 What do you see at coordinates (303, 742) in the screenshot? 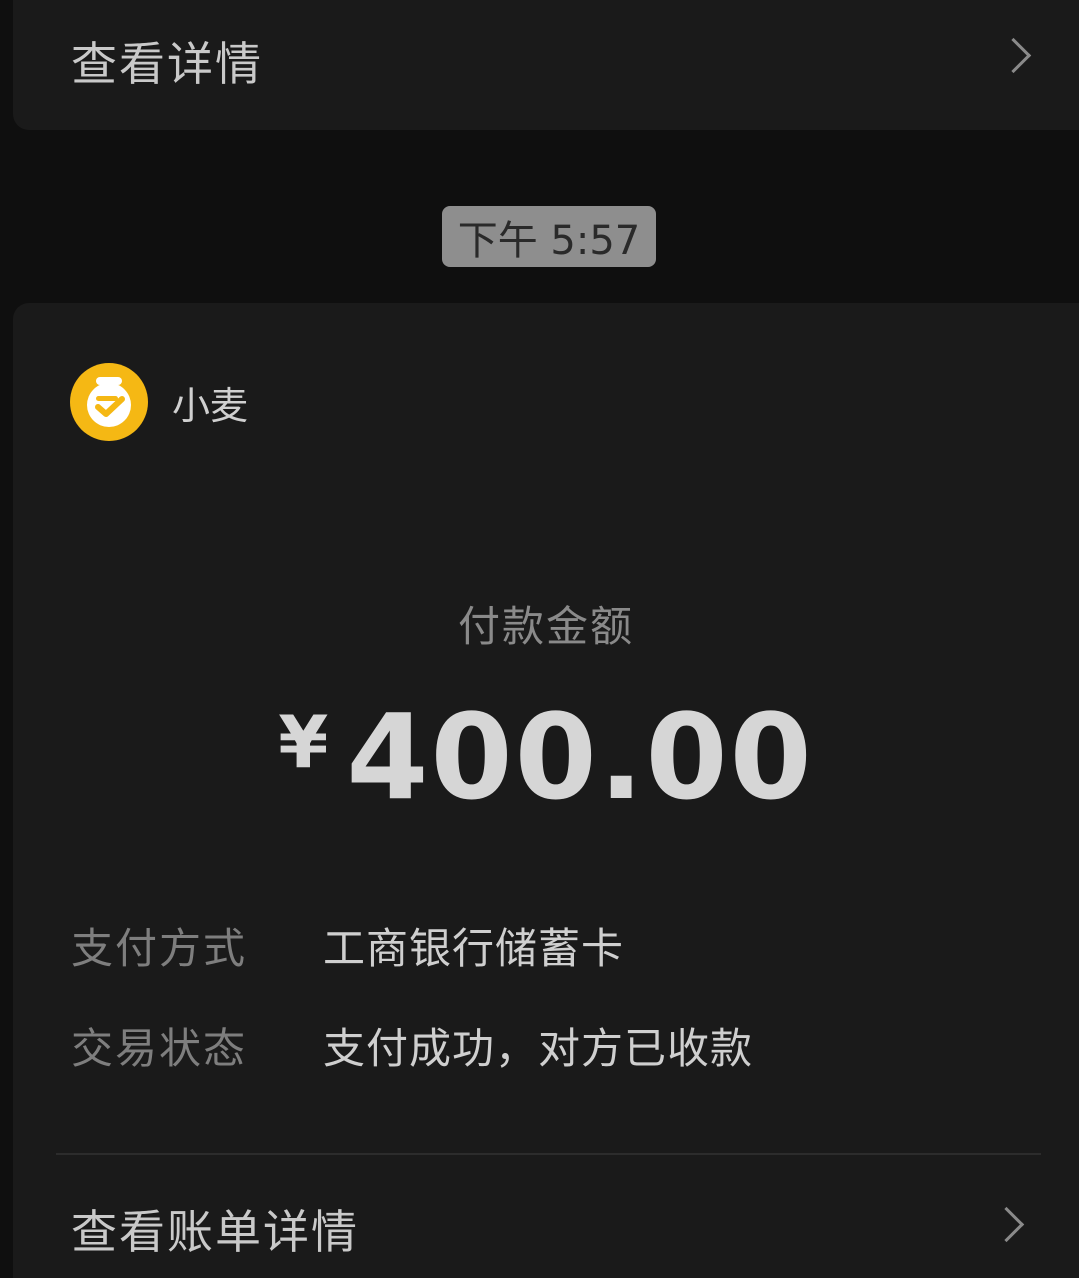
I see `currency-symbol: ¥` at bounding box center [303, 742].